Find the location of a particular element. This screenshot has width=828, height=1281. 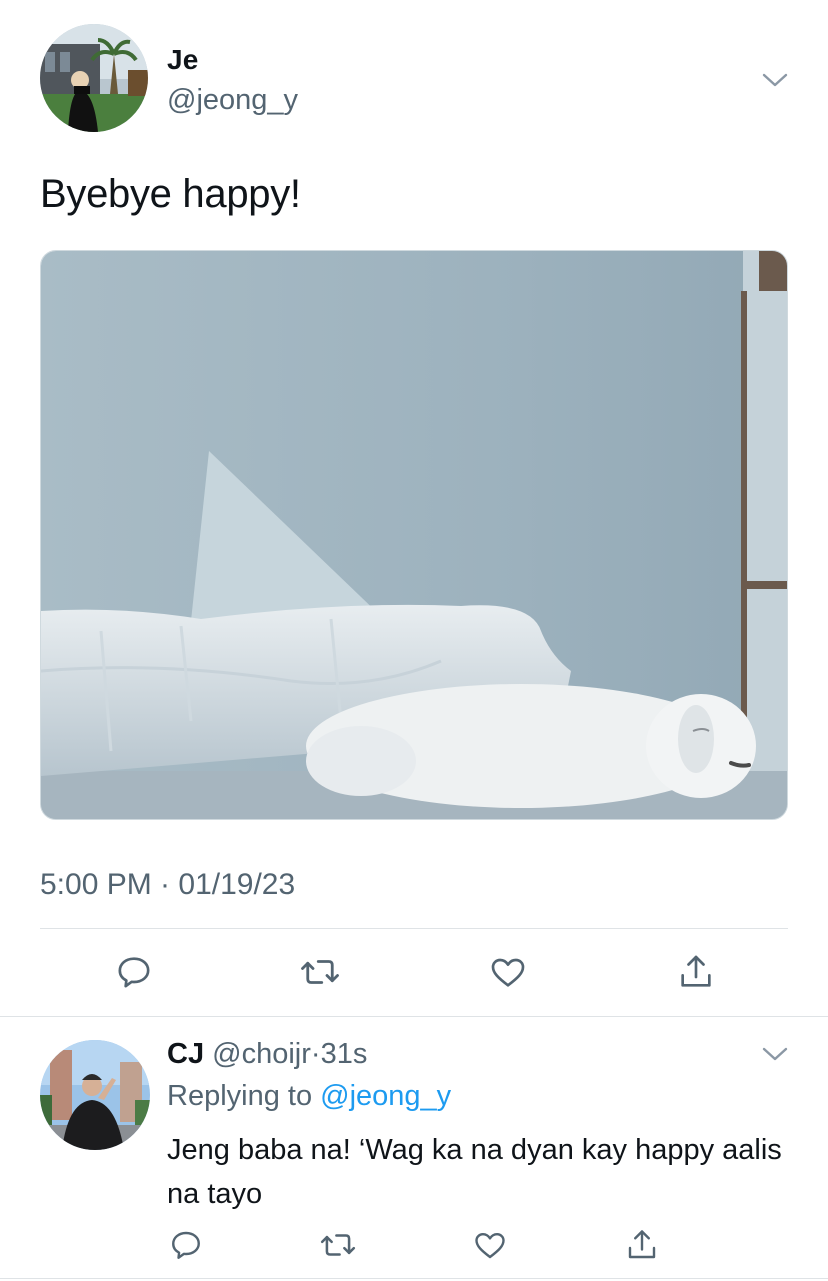

author-handle: @jeong_y is located at coordinates (232, 100).